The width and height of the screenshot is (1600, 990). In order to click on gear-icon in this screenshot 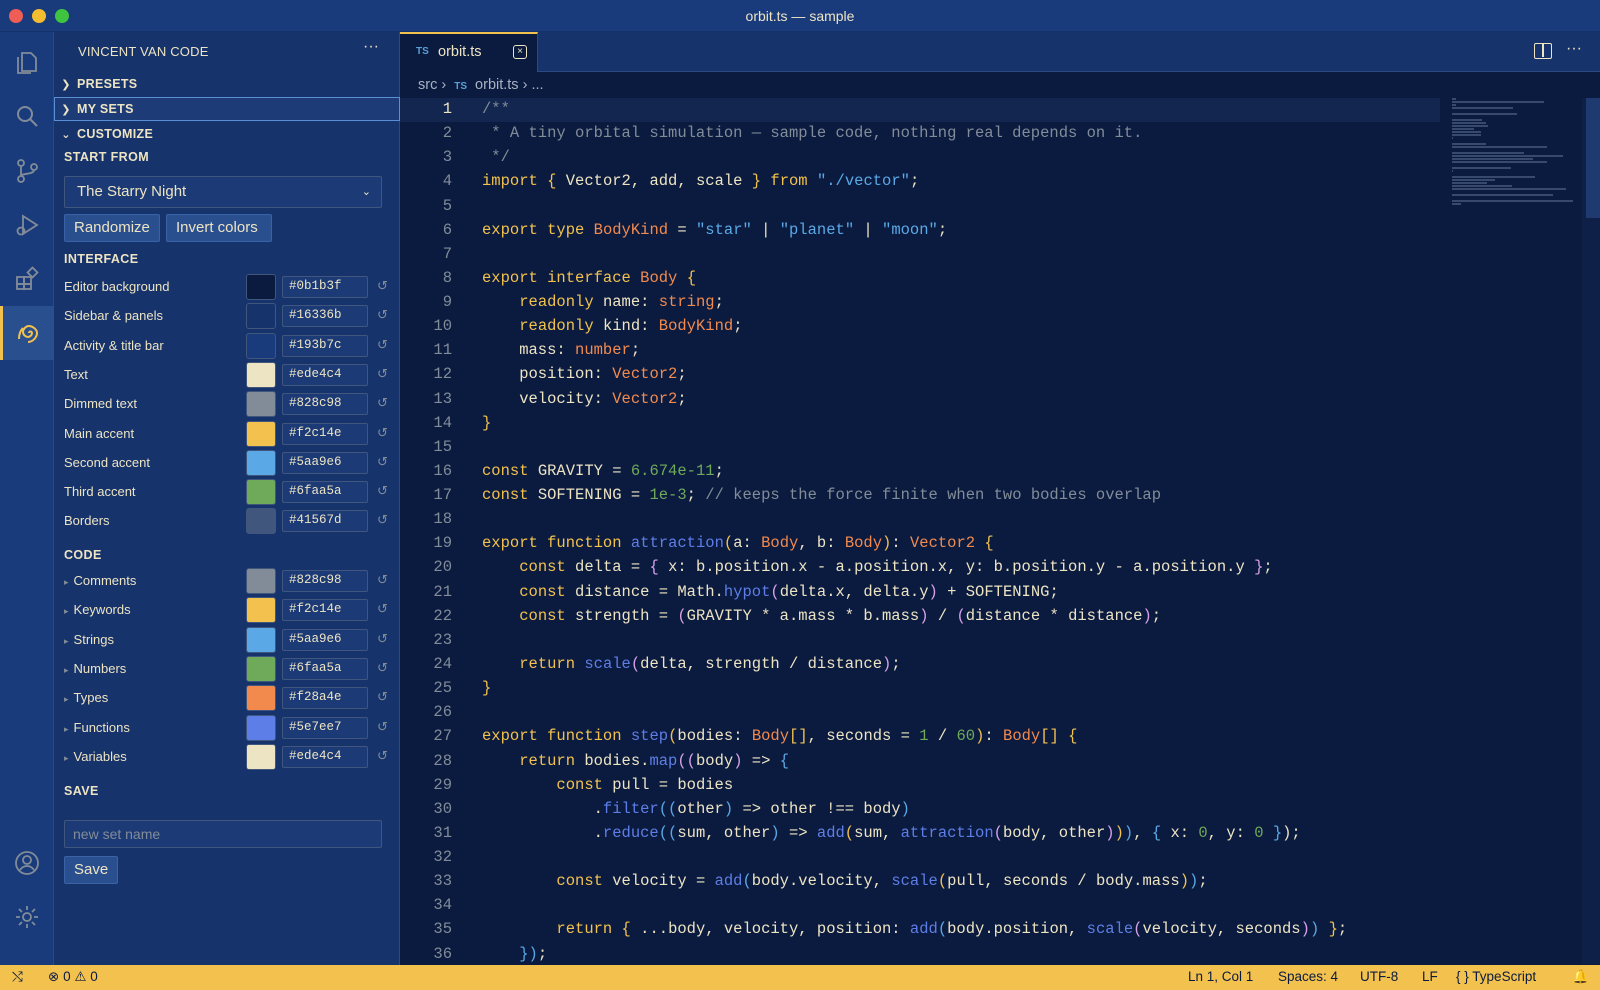, I will do `click(27, 917)`.